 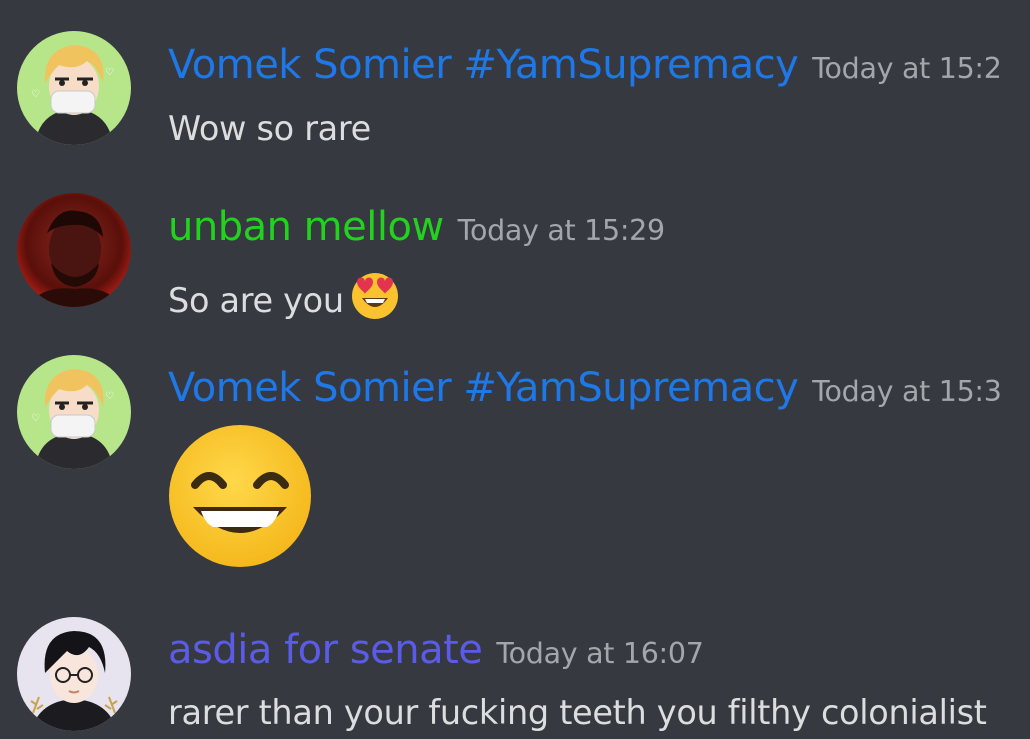 What do you see at coordinates (375, 299) in the screenshot?
I see `heart-eyes-emoji-icon` at bounding box center [375, 299].